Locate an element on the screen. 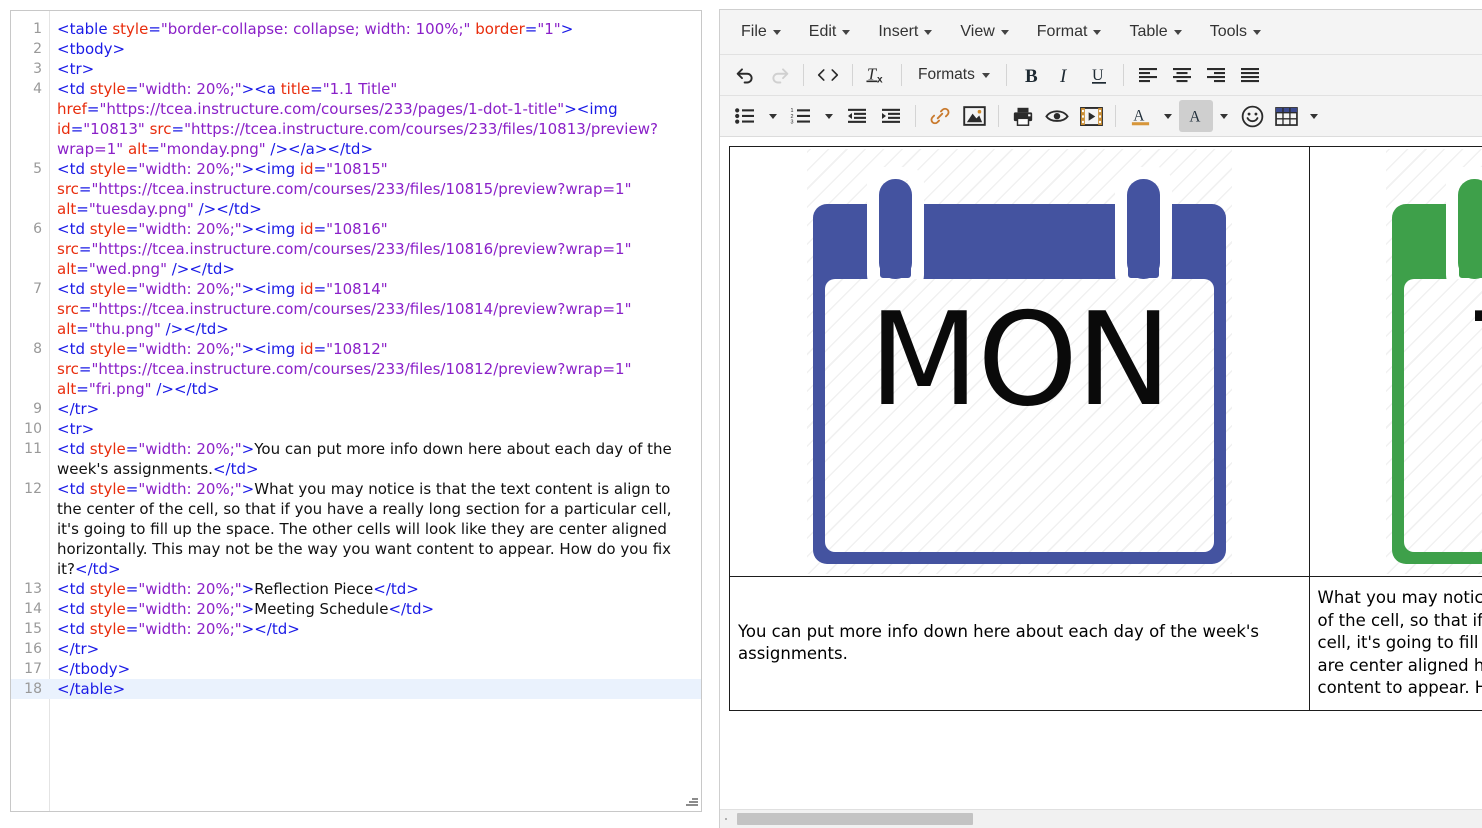 The image size is (1482, 828). underline-icon: U is located at coordinates (1099, 75).